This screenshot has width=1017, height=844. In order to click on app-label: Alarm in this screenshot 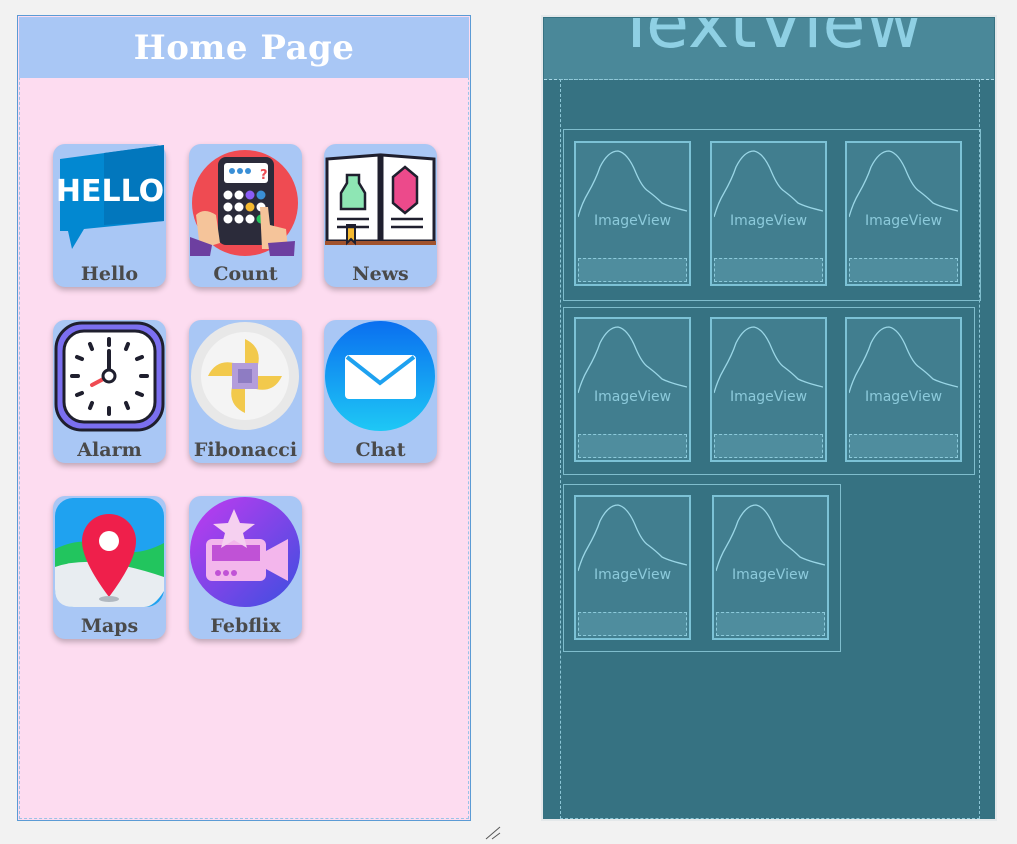, I will do `click(109, 450)`.